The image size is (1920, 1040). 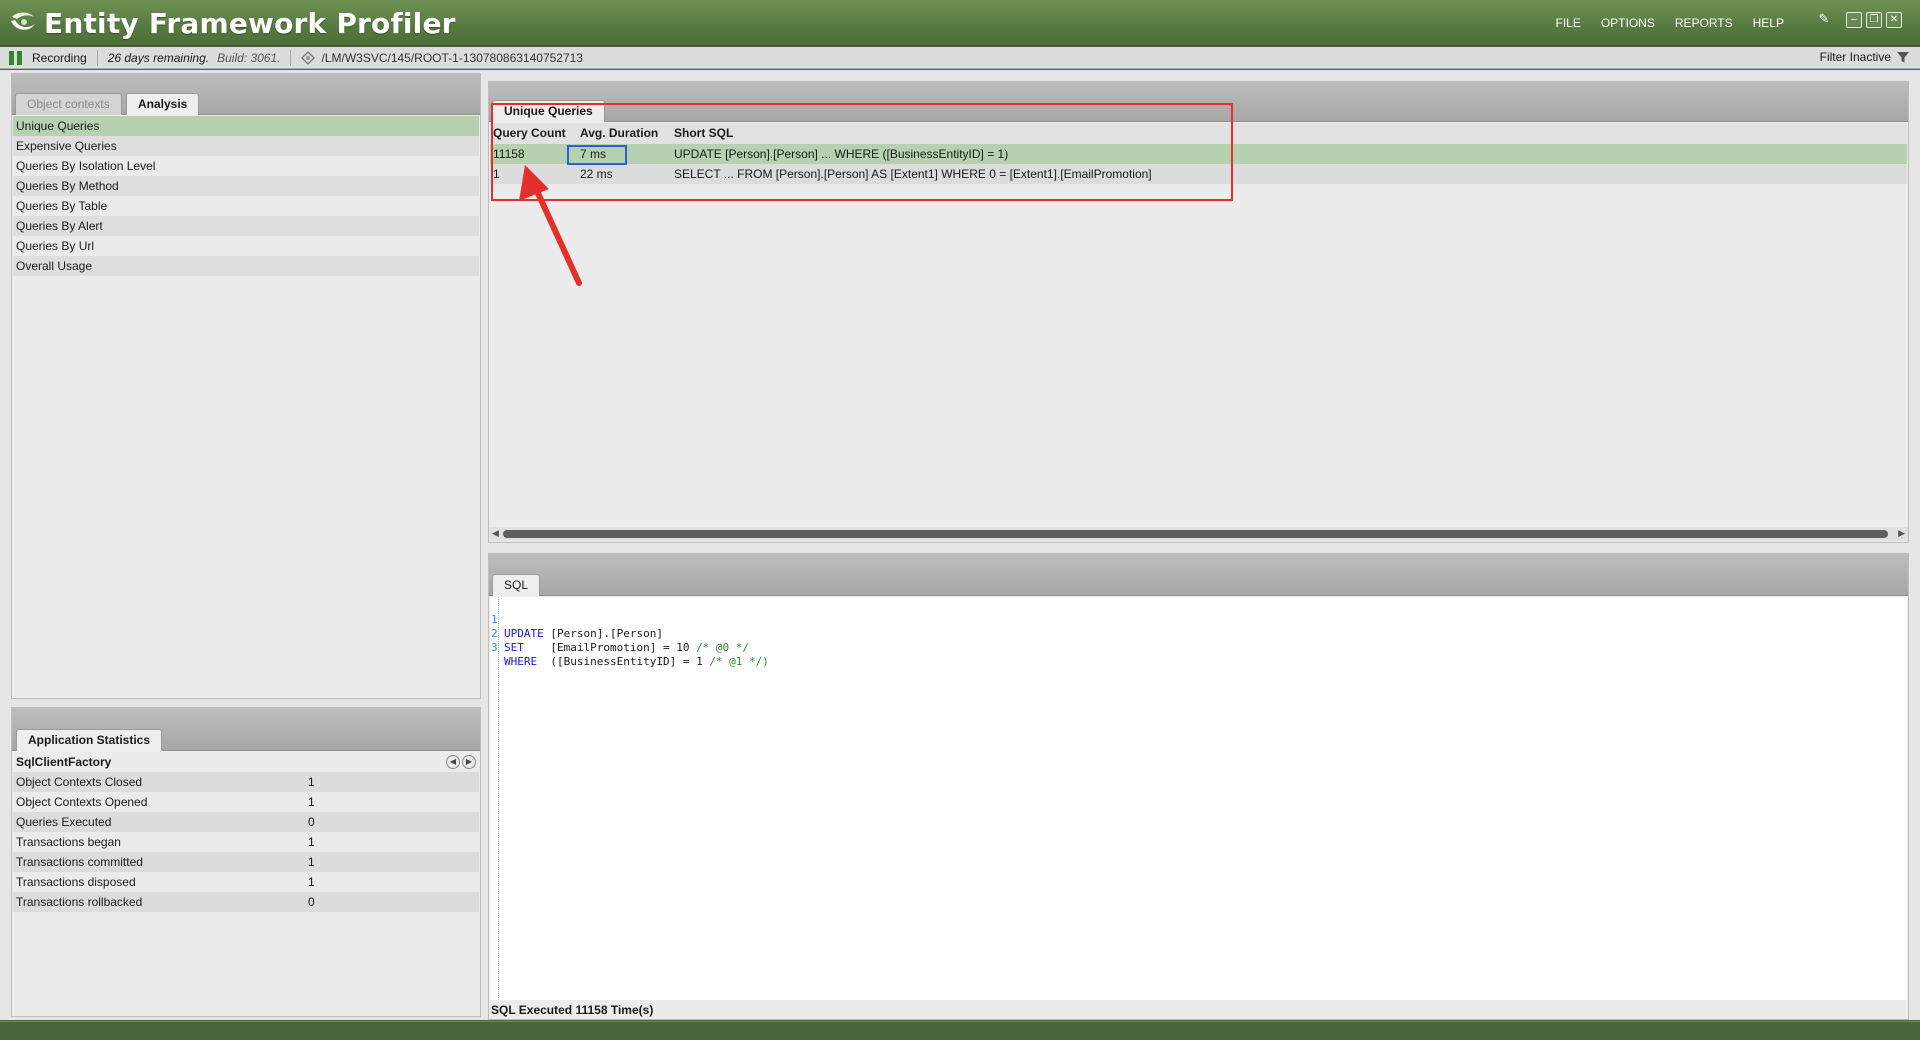 What do you see at coordinates (246, 126) in the screenshot?
I see `nav-unique-queries: Unique Queries` at bounding box center [246, 126].